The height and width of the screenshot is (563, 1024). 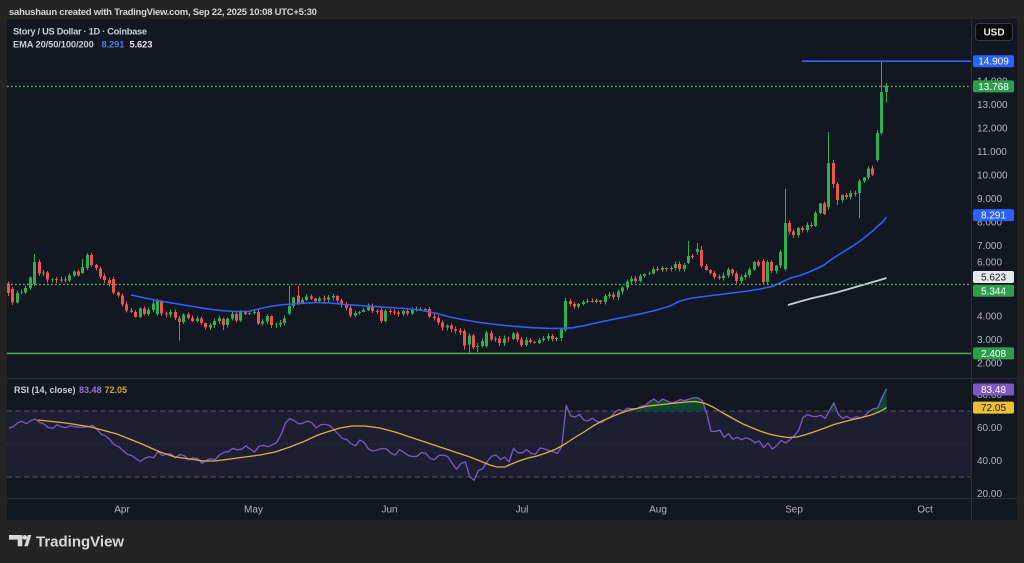 I want to click on svg-text: 83.48, so click(x=993, y=390).